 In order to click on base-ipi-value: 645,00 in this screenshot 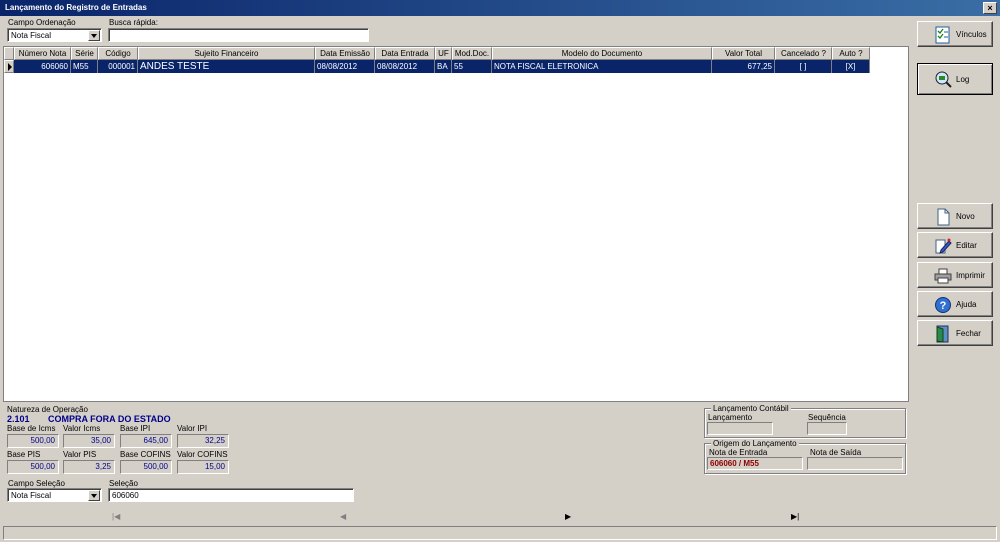, I will do `click(146, 441)`.